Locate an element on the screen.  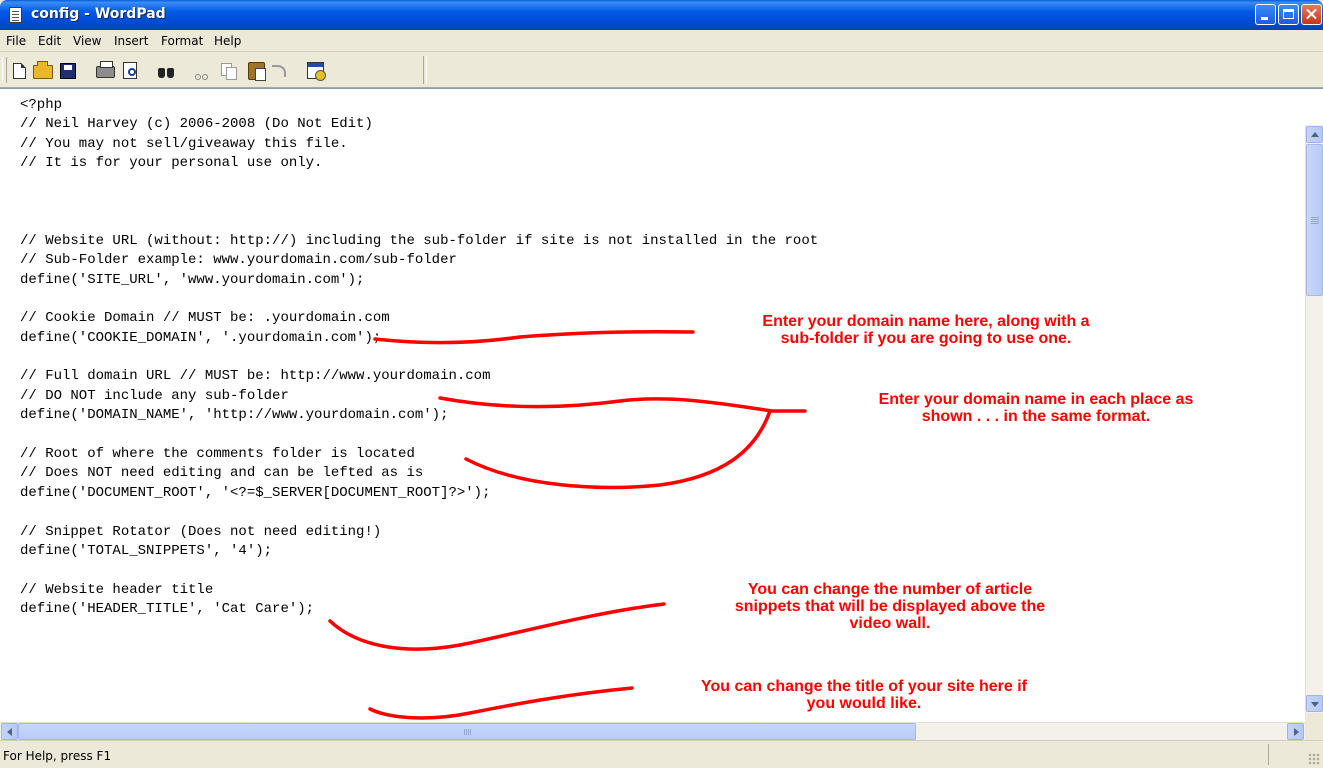
find-icon is located at coordinates (166, 71).